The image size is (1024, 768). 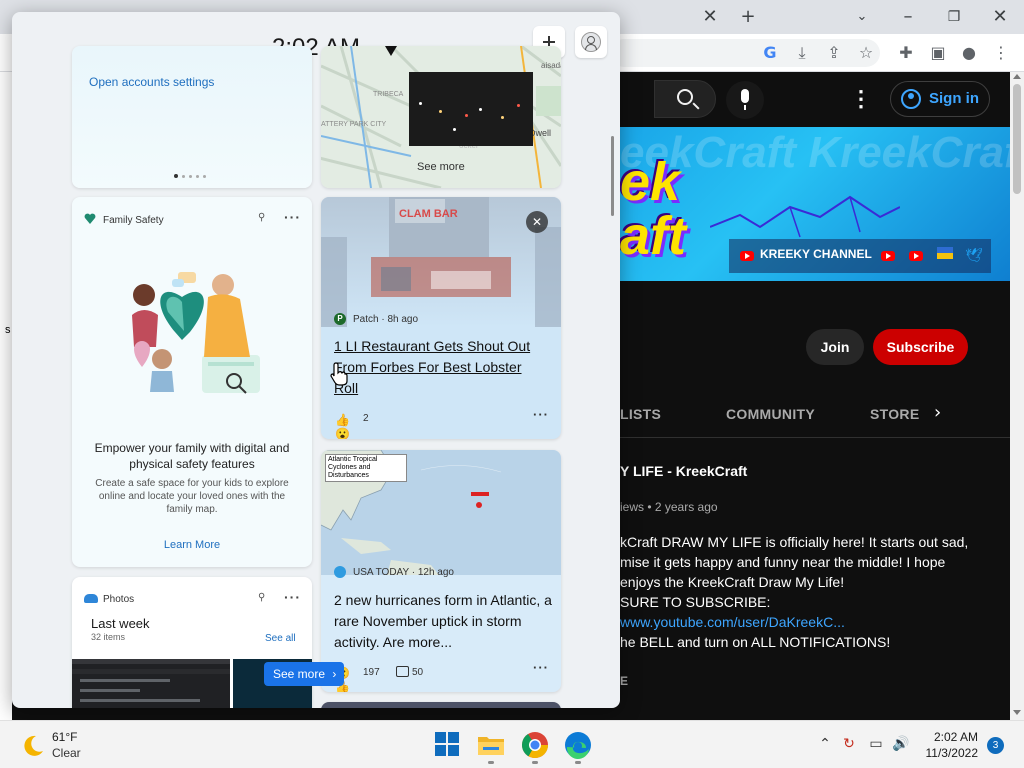 I want to click on taskbar-date: 11/3/2022, so click(x=949, y=753).